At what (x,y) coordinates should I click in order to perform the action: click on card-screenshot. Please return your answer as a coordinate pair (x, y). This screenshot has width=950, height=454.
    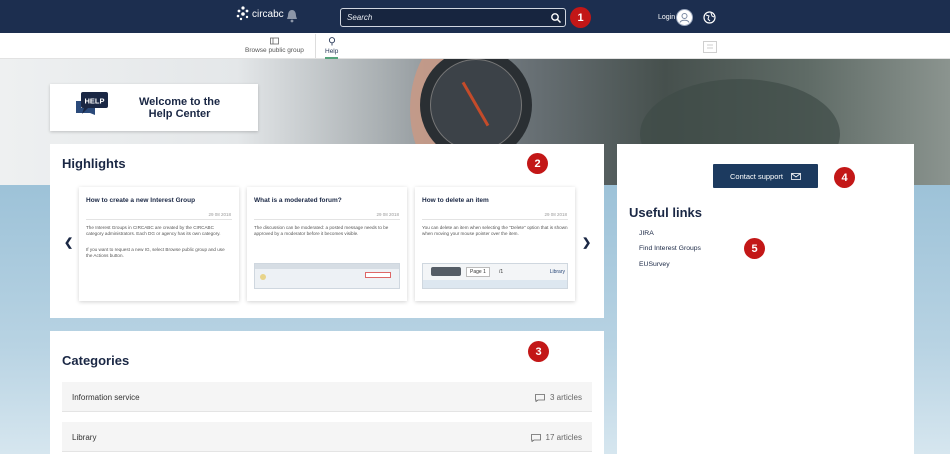
    Looking at the image, I should click on (327, 276).